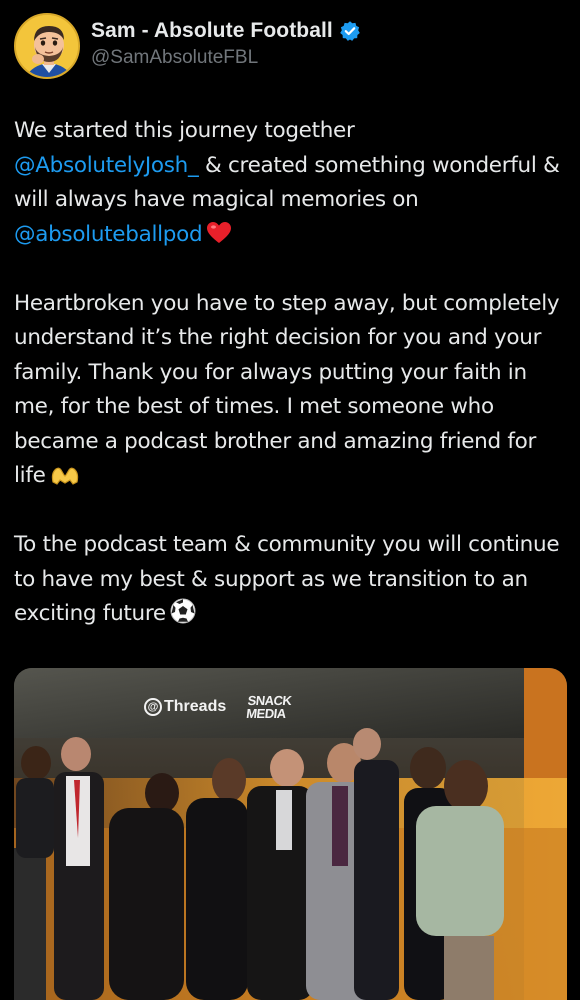 The height and width of the screenshot is (1000, 580). Describe the element at coordinates (226, 58) in the screenshot. I see `author-handle: @SamAbsoluteFBL` at that location.